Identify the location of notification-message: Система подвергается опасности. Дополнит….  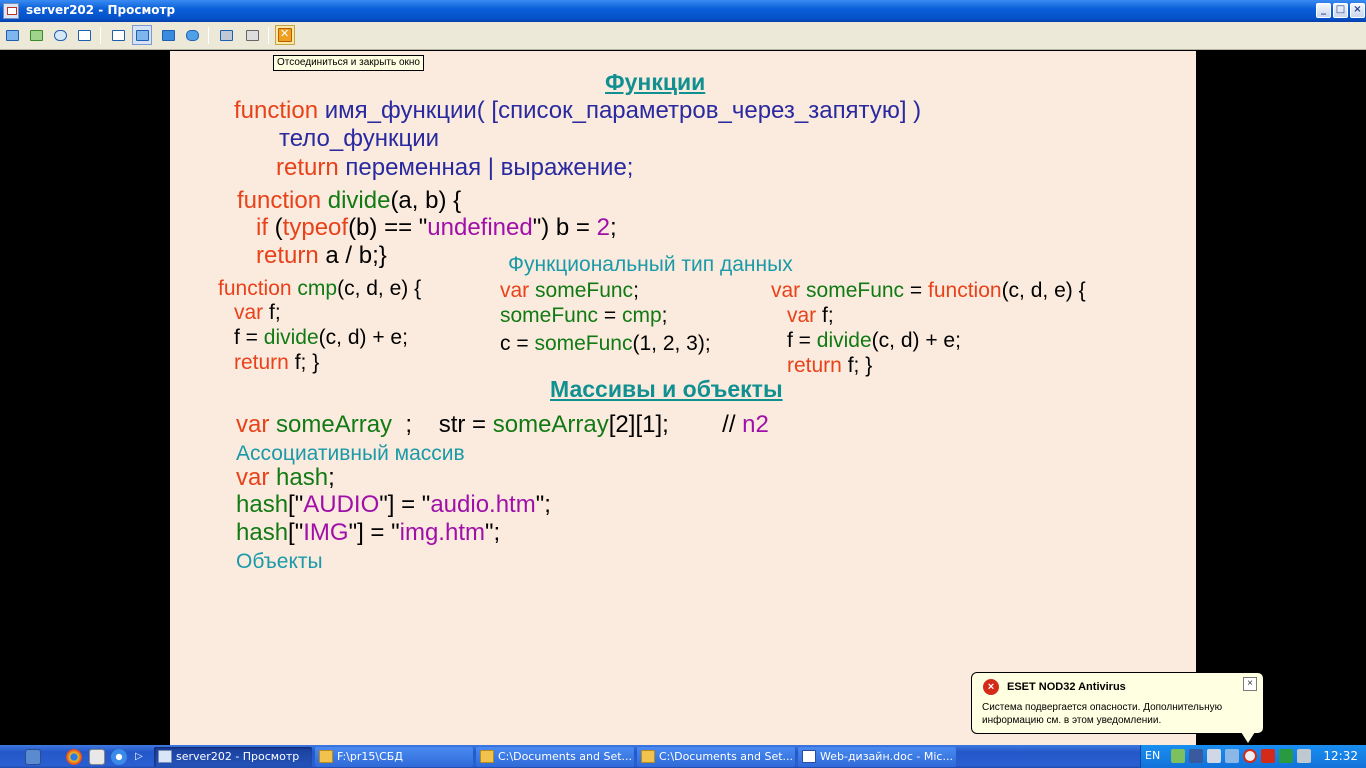
(1102, 714).